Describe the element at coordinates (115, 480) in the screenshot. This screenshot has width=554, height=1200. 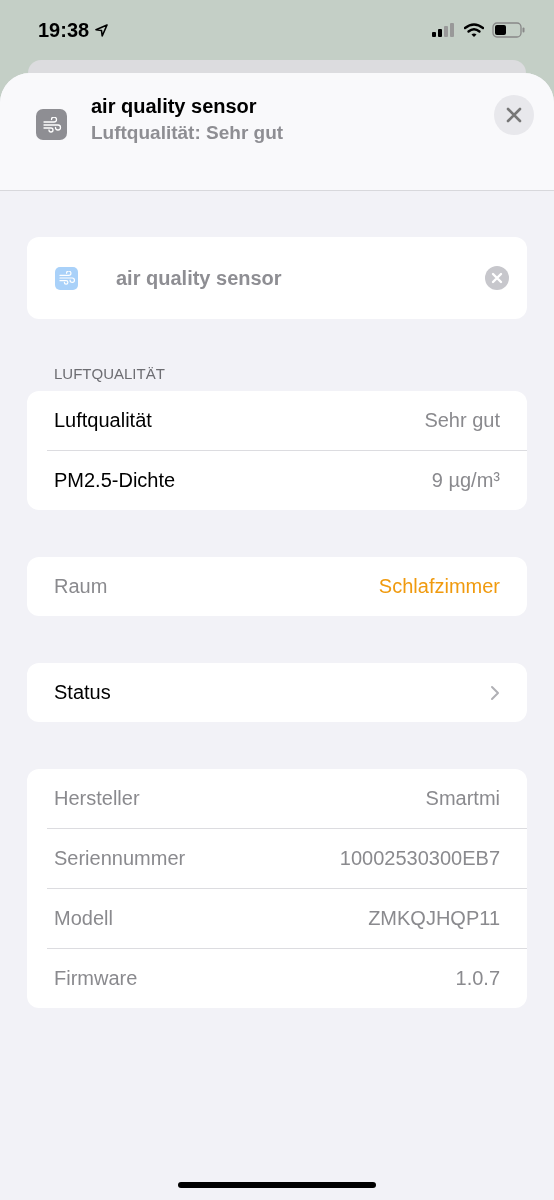
I see `row-label: PM2.5-Dichte` at that location.